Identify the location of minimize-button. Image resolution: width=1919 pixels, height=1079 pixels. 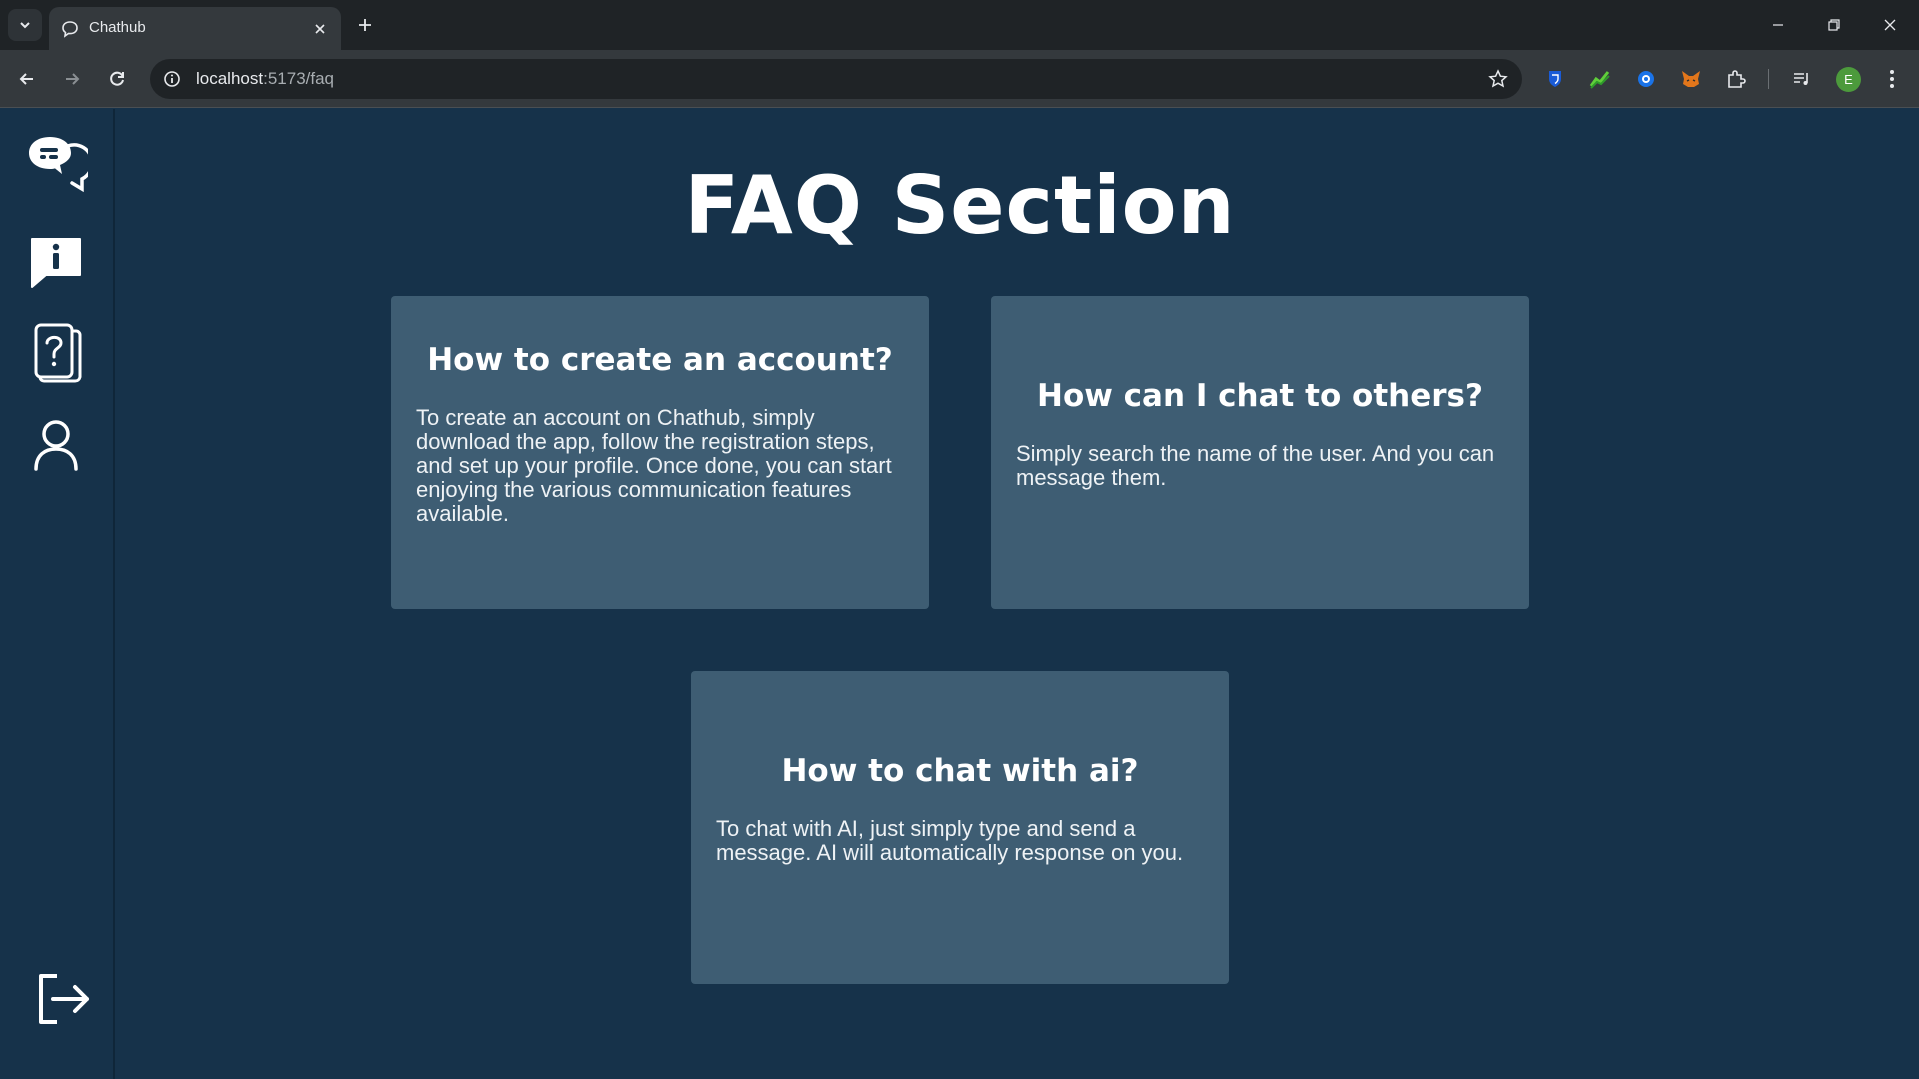
(1778, 25).